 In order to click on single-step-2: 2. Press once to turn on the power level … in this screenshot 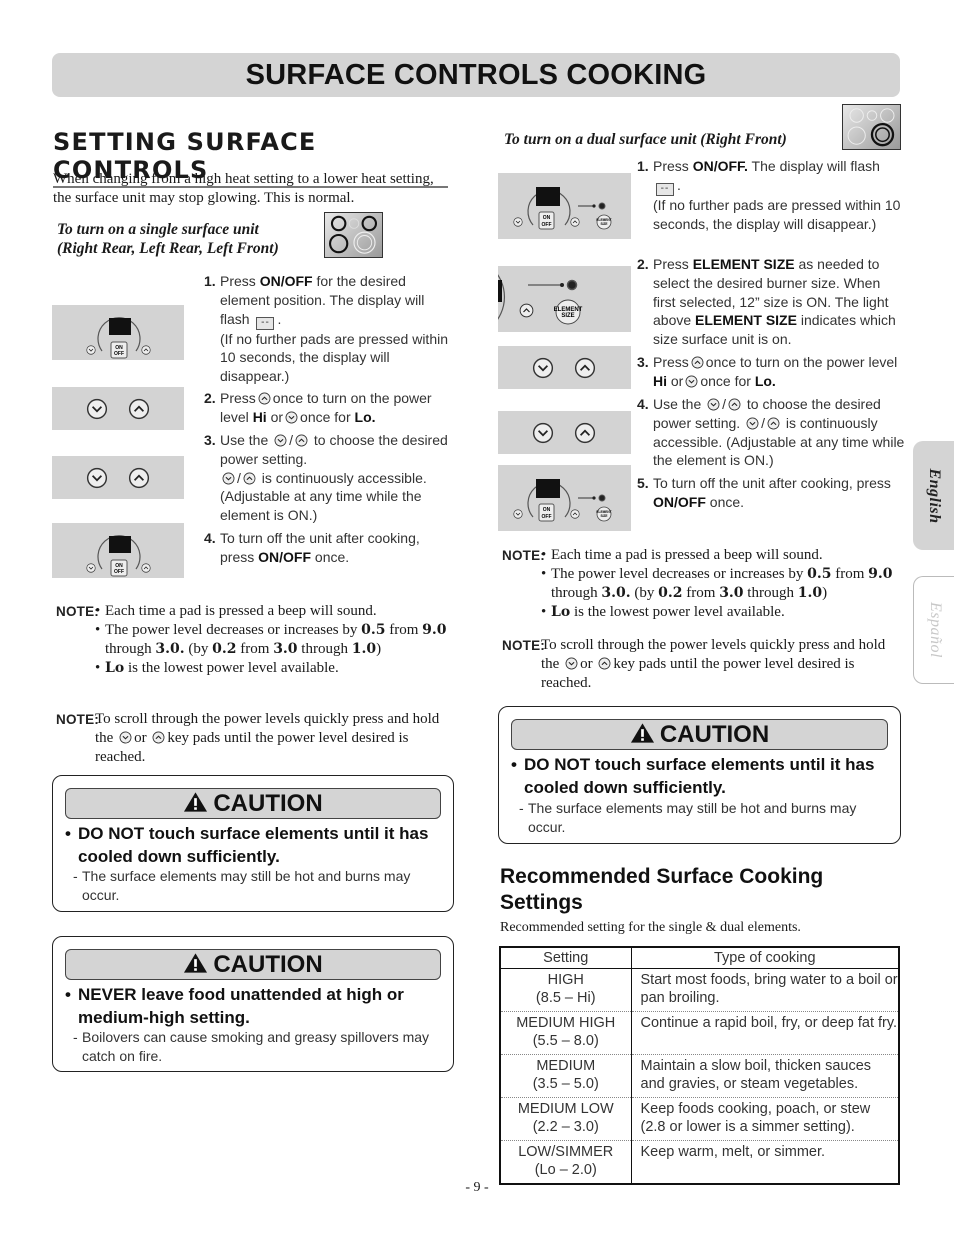, I will do `click(318, 407)`.